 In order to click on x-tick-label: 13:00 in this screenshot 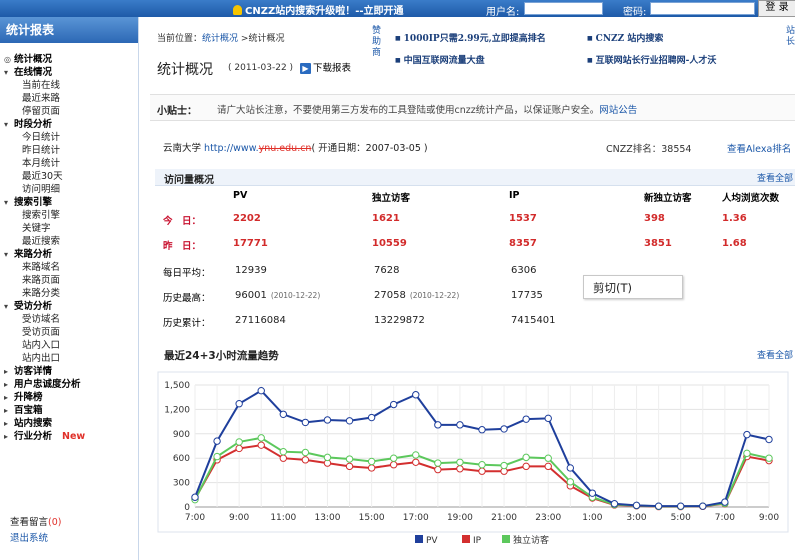, I will do `click(327, 518)`.